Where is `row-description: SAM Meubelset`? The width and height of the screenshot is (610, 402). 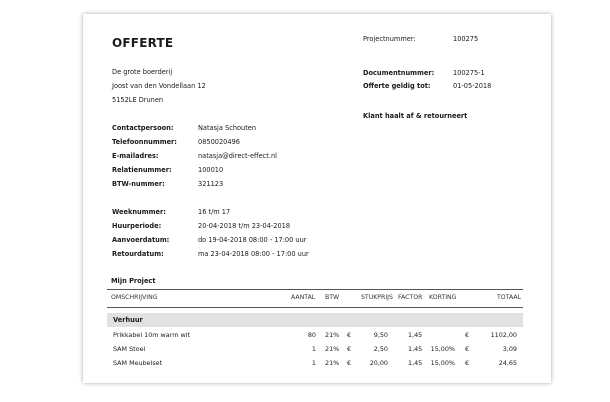 row-description: SAM Meubelset is located at coordinates (138, 363).